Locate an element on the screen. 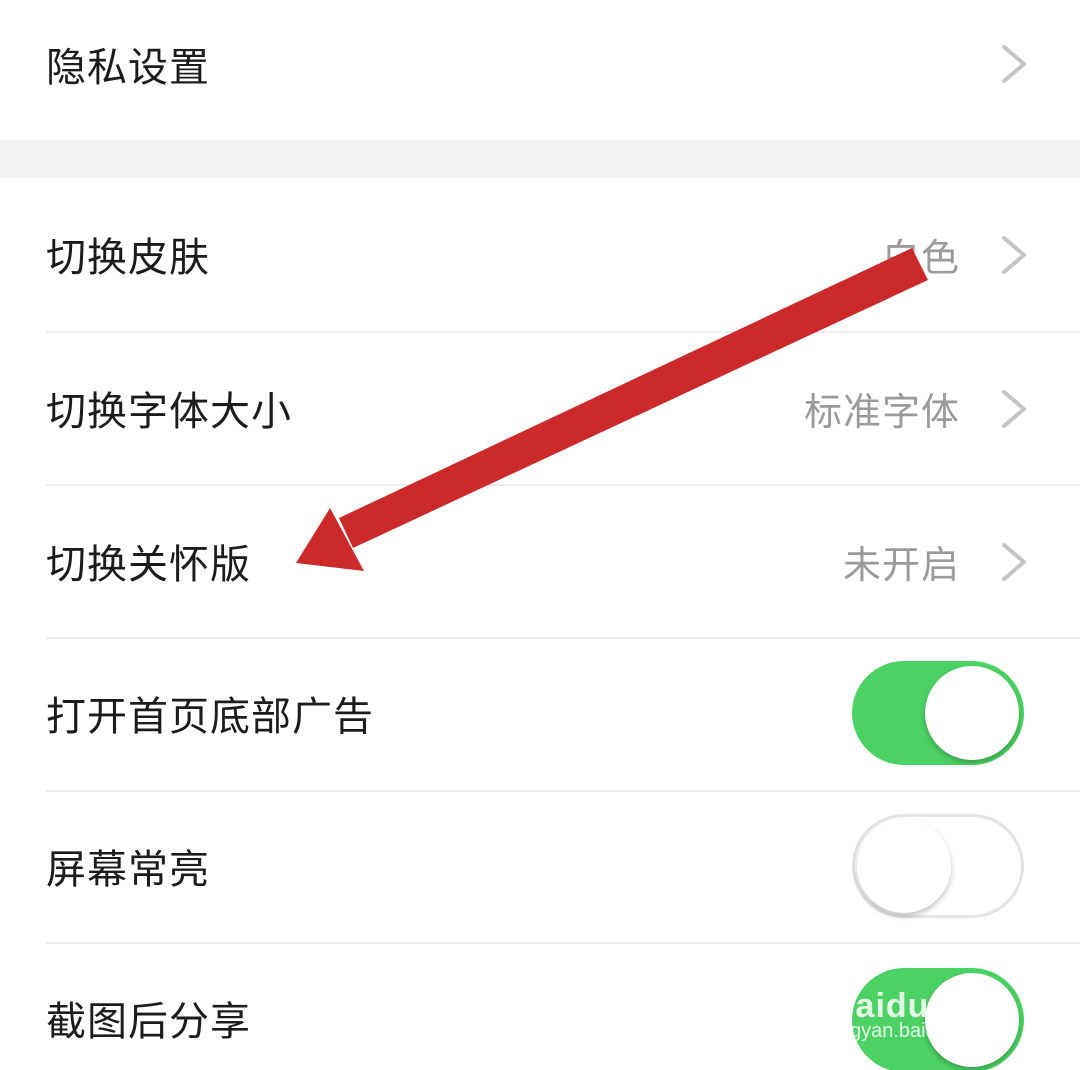 This screenshot has height=1070, width=1080. settings-row-font-size: 切换字体大小 标准字体 is located at coordinates (540, 409).